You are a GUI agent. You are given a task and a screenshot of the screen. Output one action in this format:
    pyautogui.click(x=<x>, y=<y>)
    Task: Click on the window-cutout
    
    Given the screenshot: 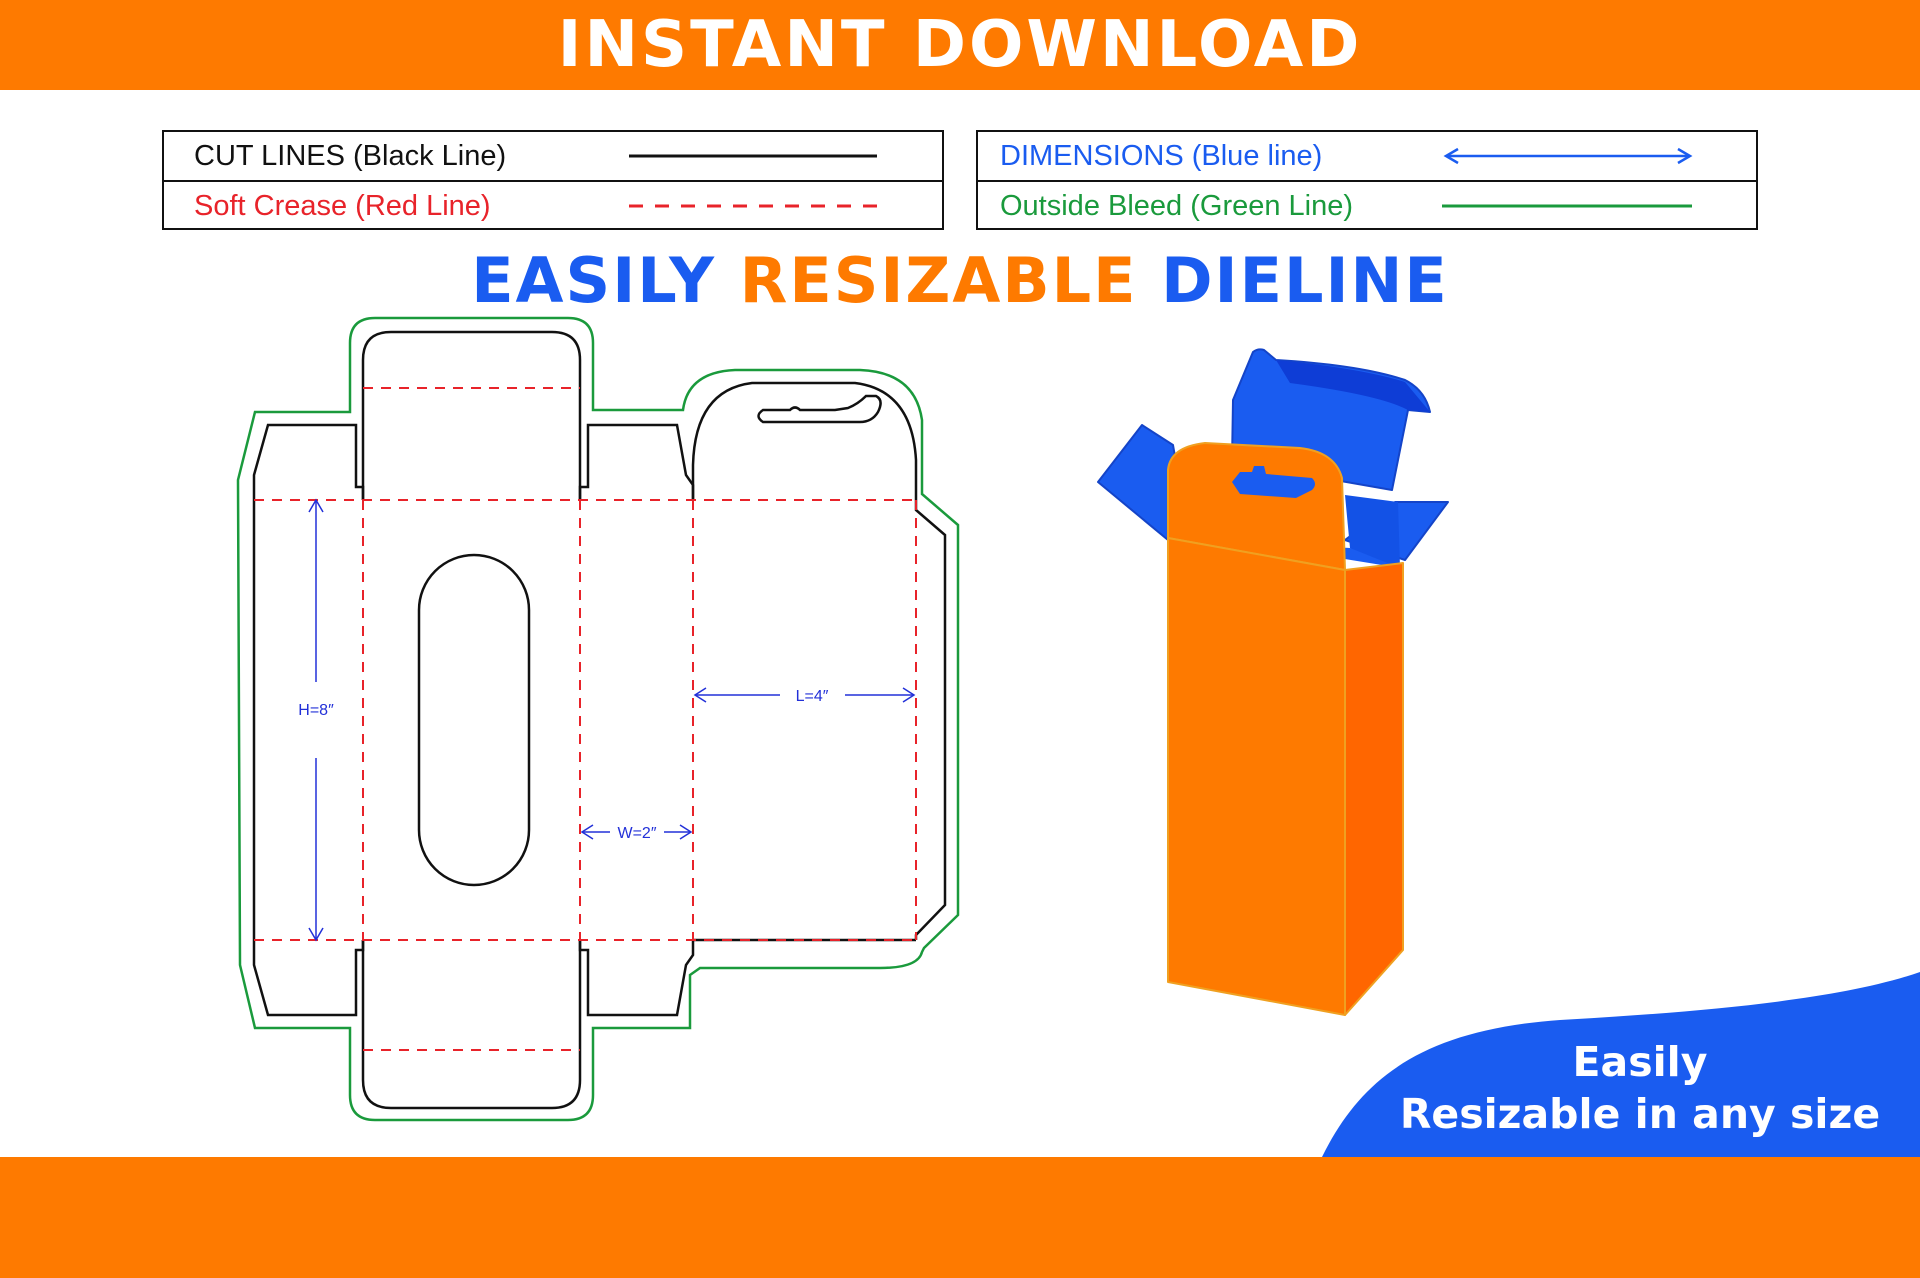 What is the action you would take?
    pyautogui.click(x=474, y=720)
    